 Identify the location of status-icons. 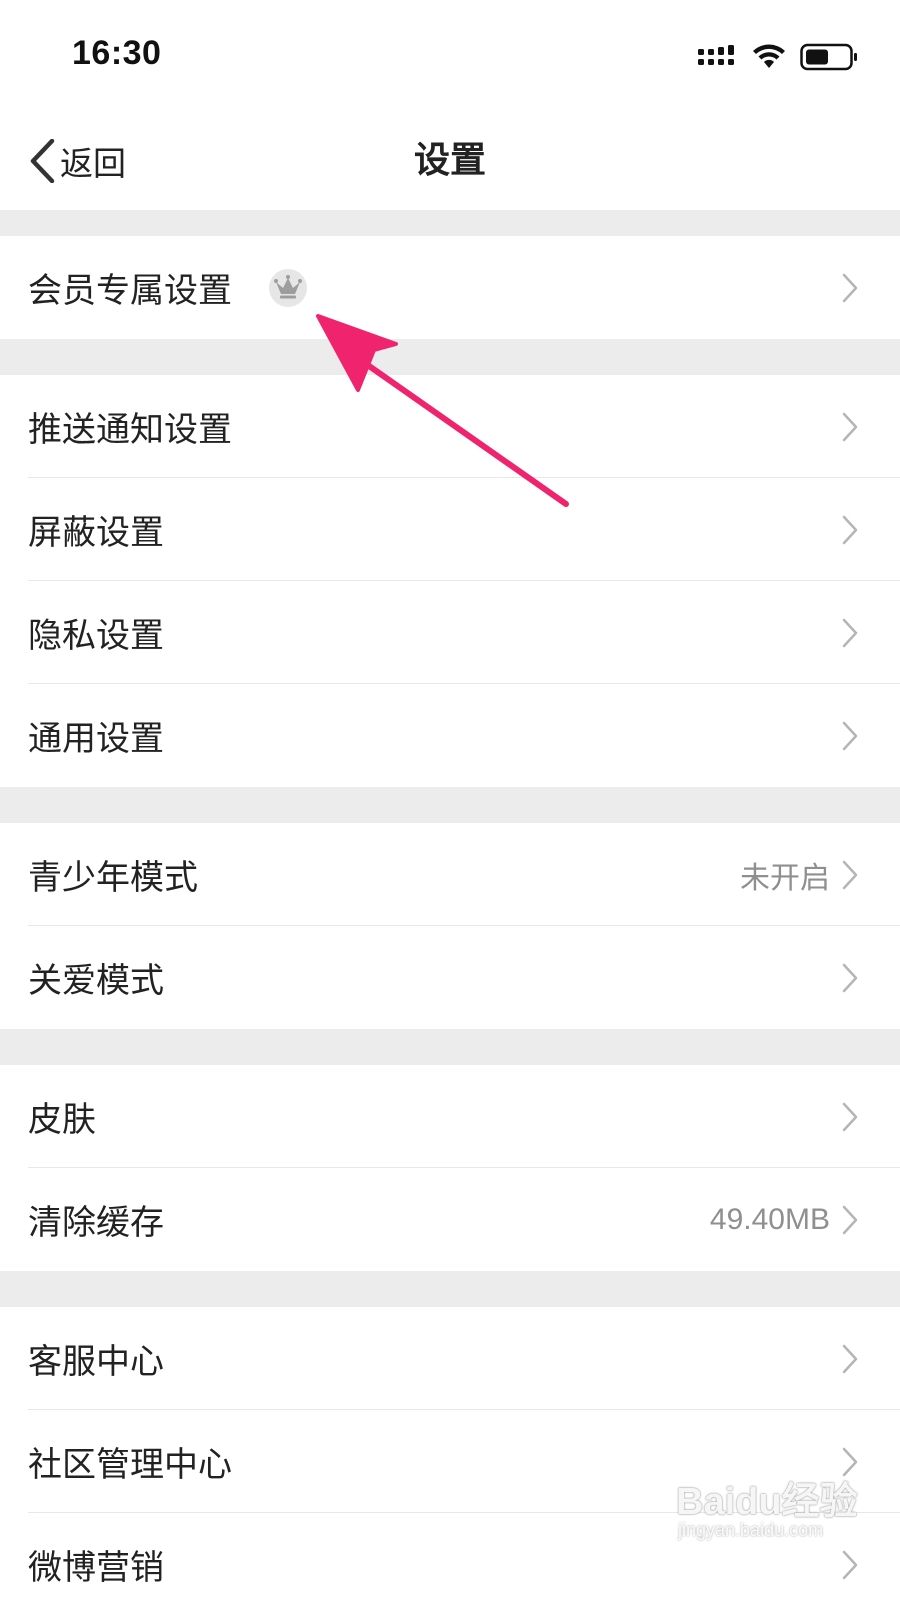
(778, 57).